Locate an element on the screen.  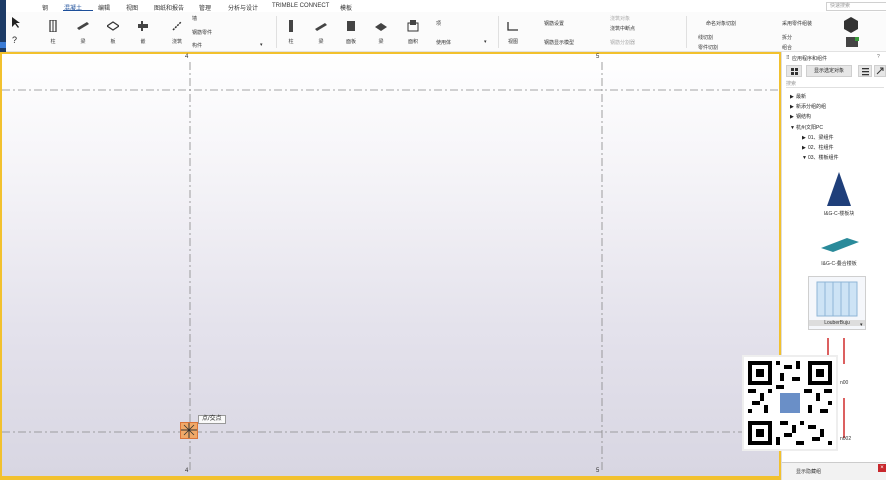
snap-tooltip: 点/交点 is located at coordinates (212, 419).